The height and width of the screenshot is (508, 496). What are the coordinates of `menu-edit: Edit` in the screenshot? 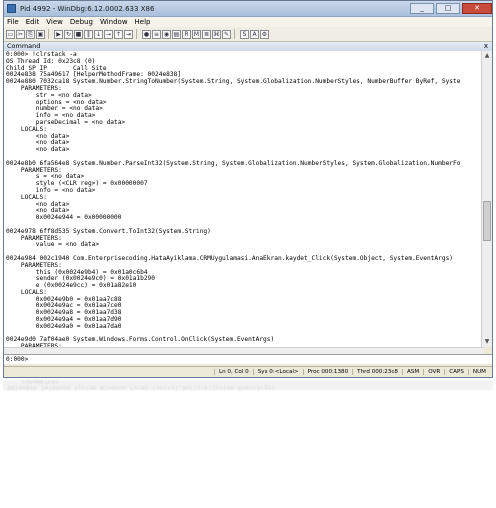 It's located at (33, 22).